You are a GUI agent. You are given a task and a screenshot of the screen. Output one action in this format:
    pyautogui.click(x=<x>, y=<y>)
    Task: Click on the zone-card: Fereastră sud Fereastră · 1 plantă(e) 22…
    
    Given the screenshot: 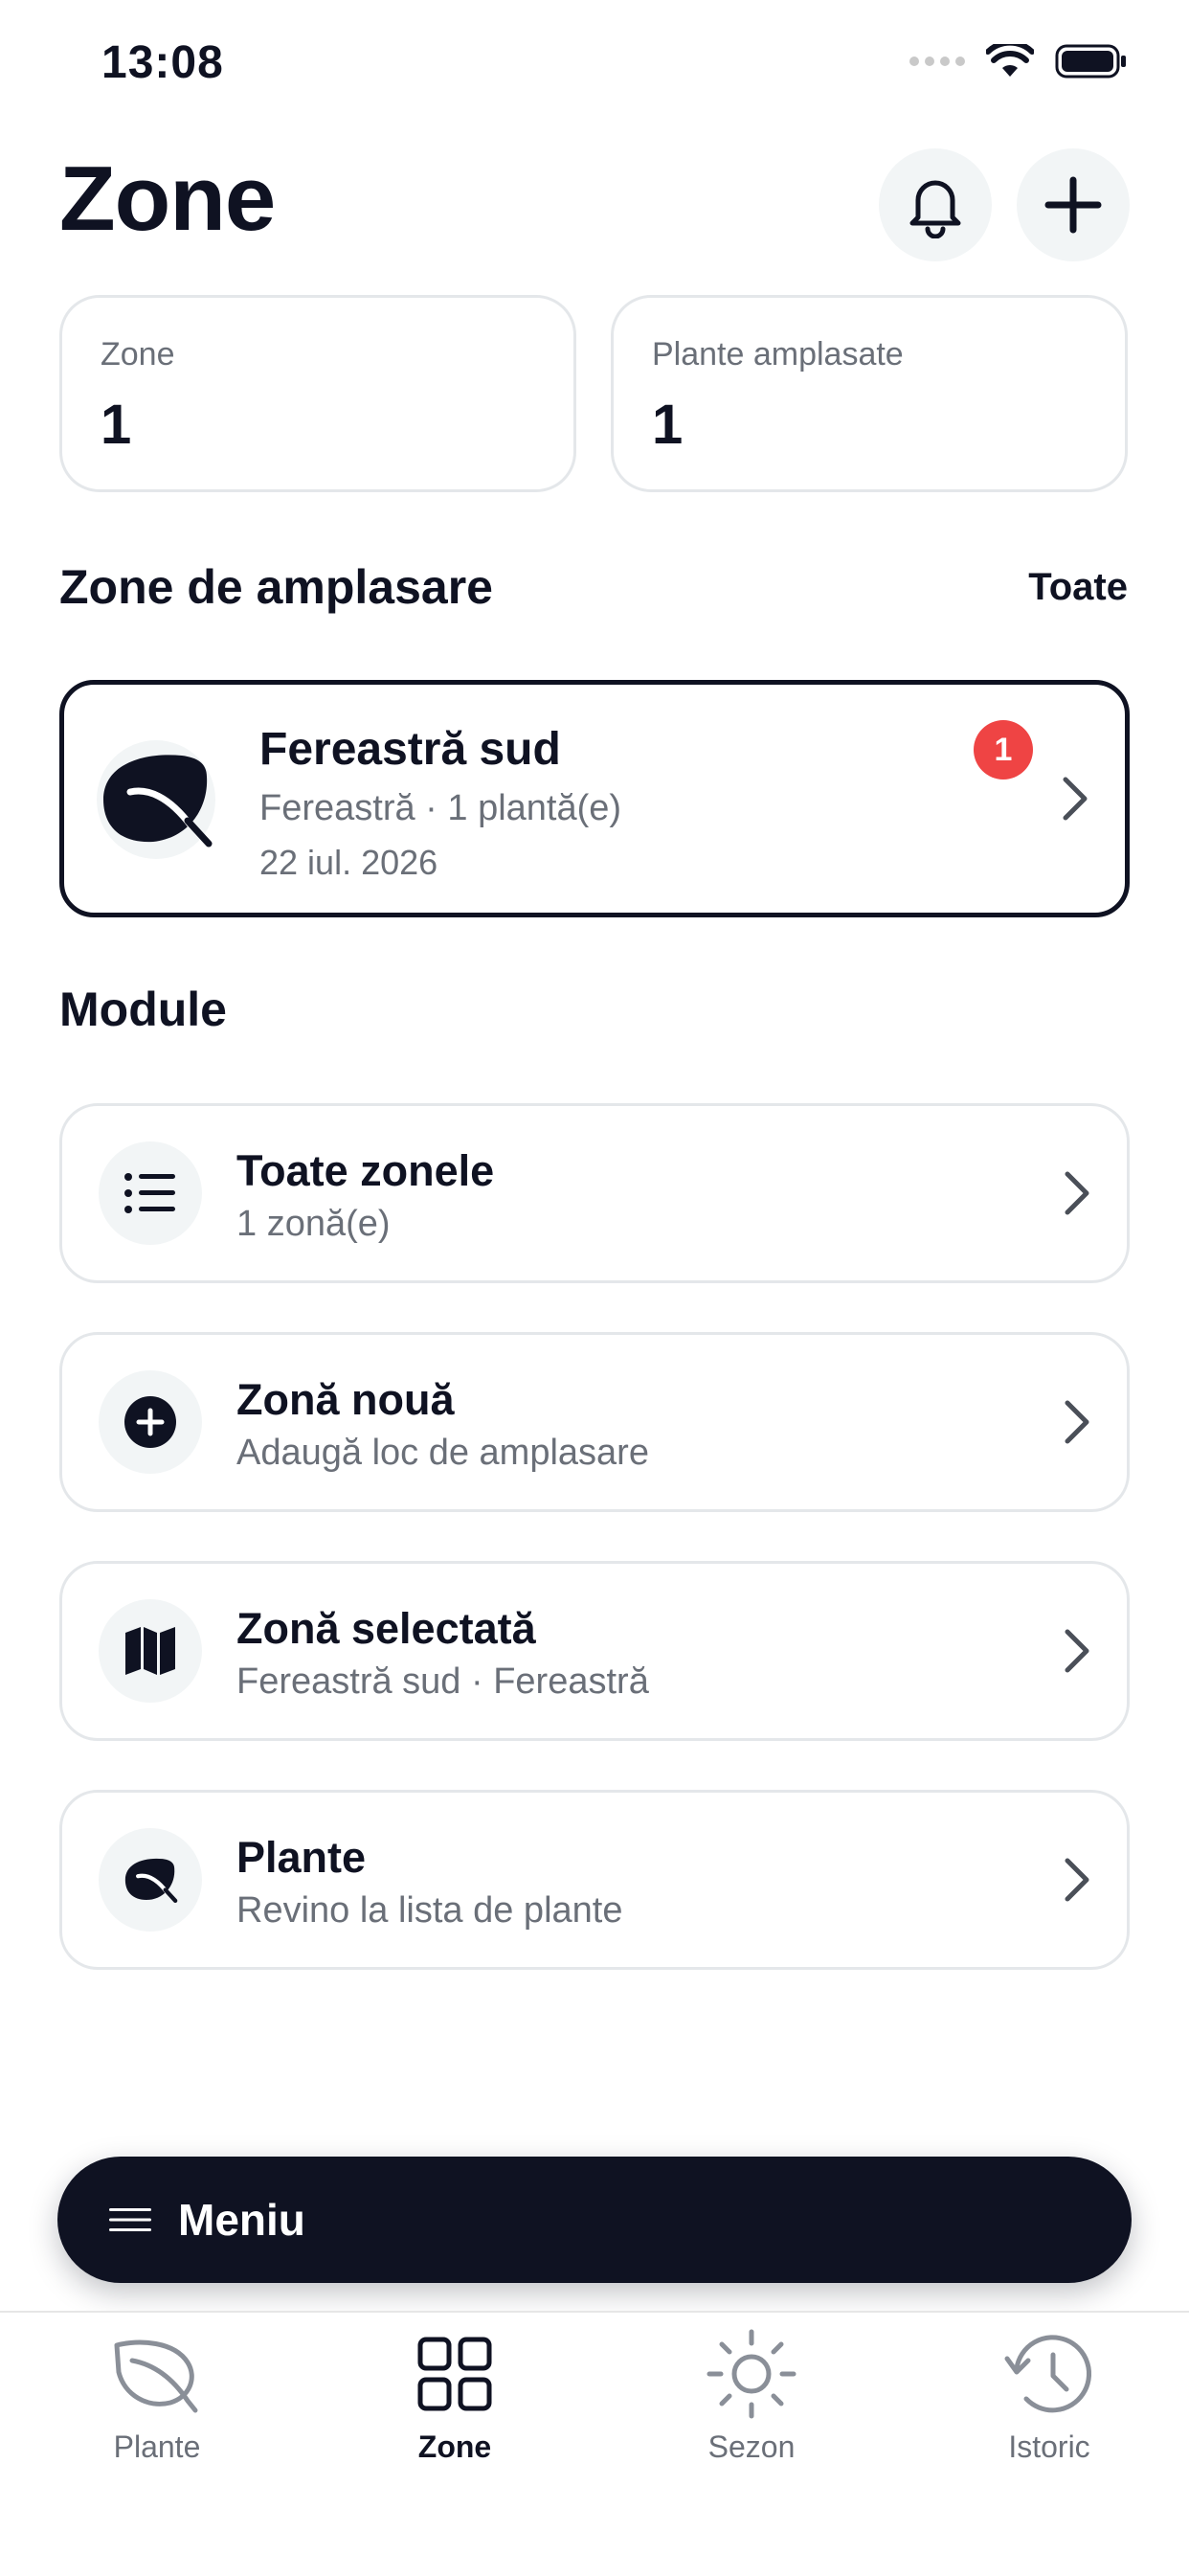 What is the action you would take?
    pyautogui.click(x=594, y=798)
    